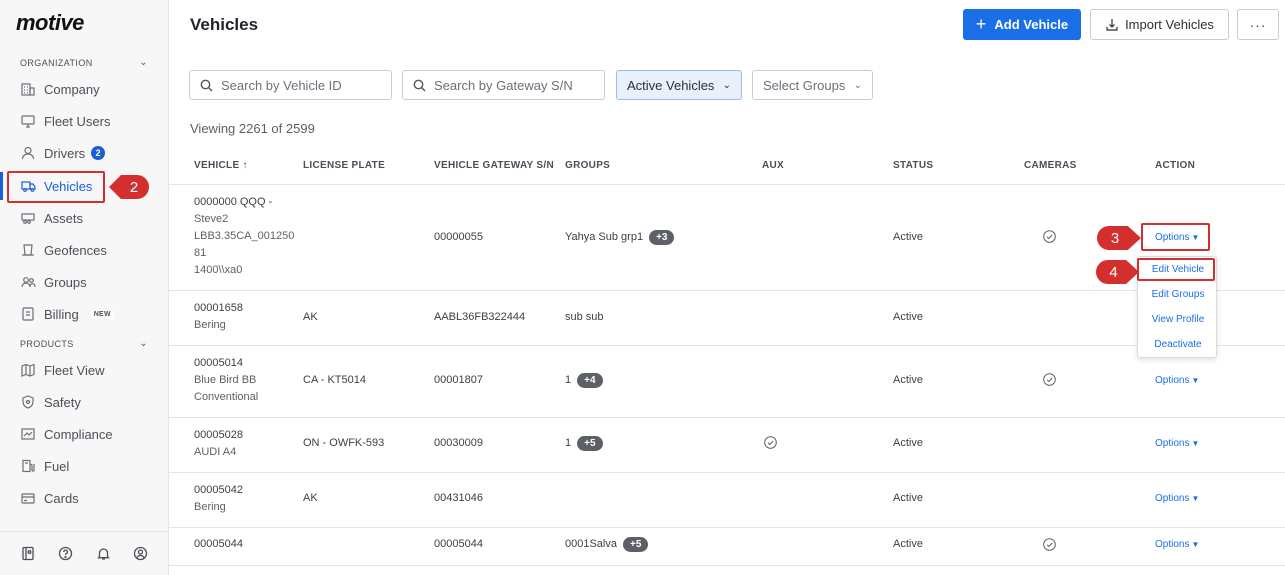 The image size is (1285, 575). I want to click on gateway-search-input, so click(509, 85).